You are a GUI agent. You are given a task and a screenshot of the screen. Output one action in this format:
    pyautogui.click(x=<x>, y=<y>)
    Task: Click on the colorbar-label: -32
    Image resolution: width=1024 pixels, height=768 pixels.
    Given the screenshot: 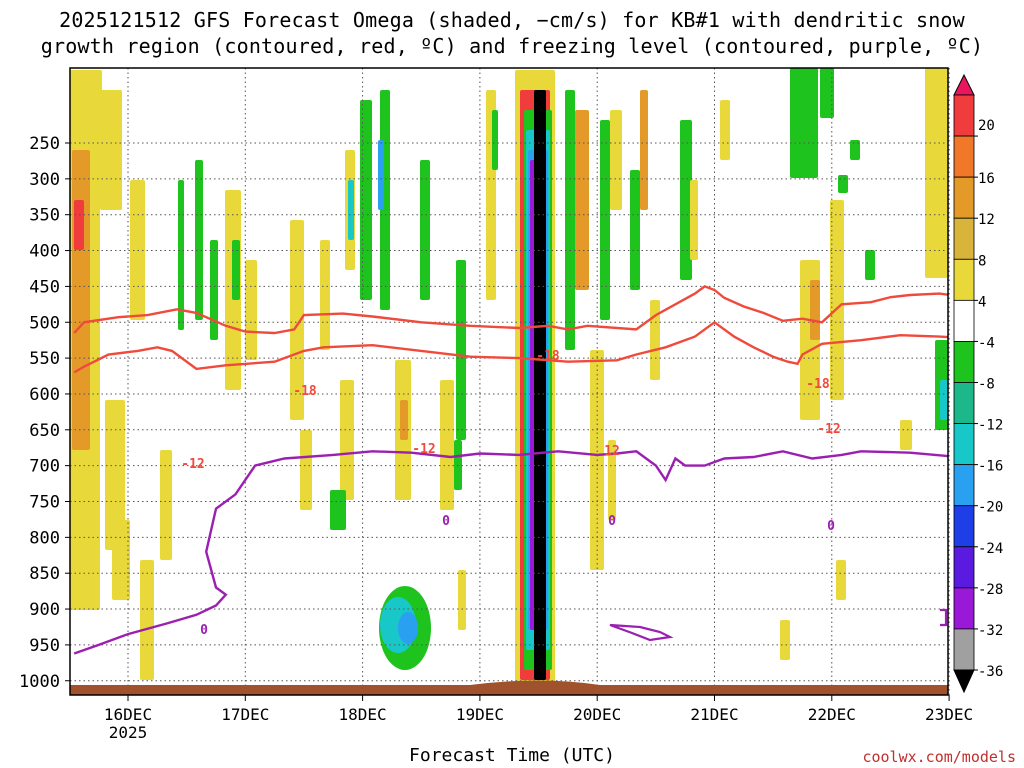 What is the action you would take?
    pyautogui.click(x=990, y=631)
    